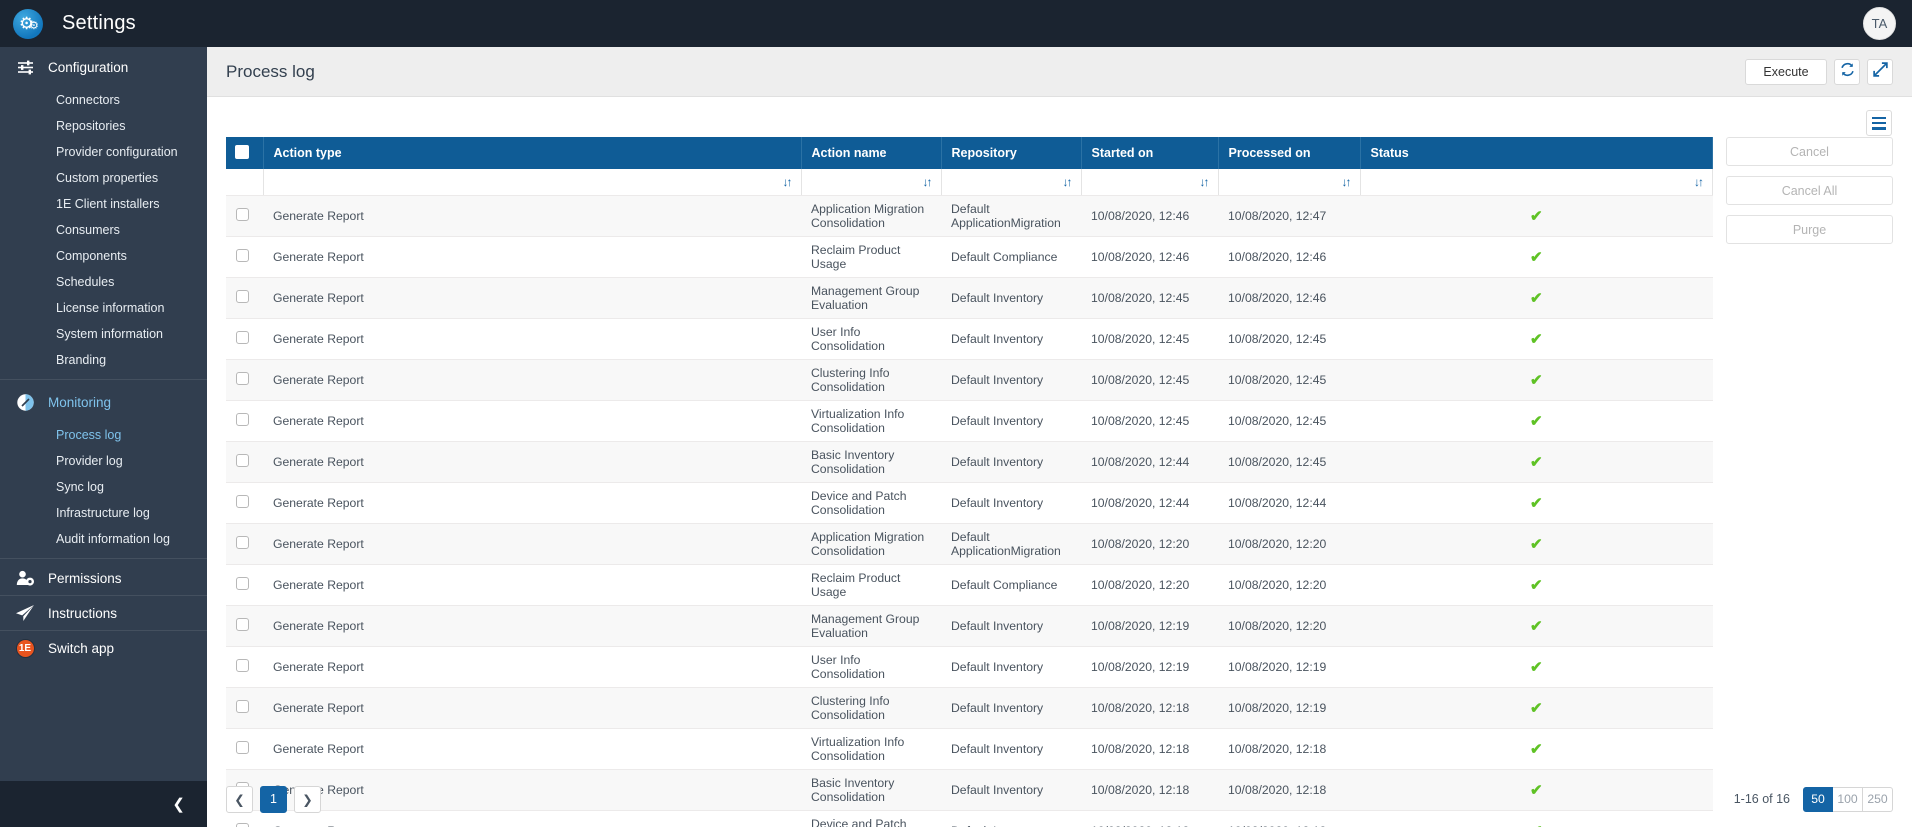 This screenshot has width=1912, height=827. I want to click on page-size-100: 100, so click(1848, 799).